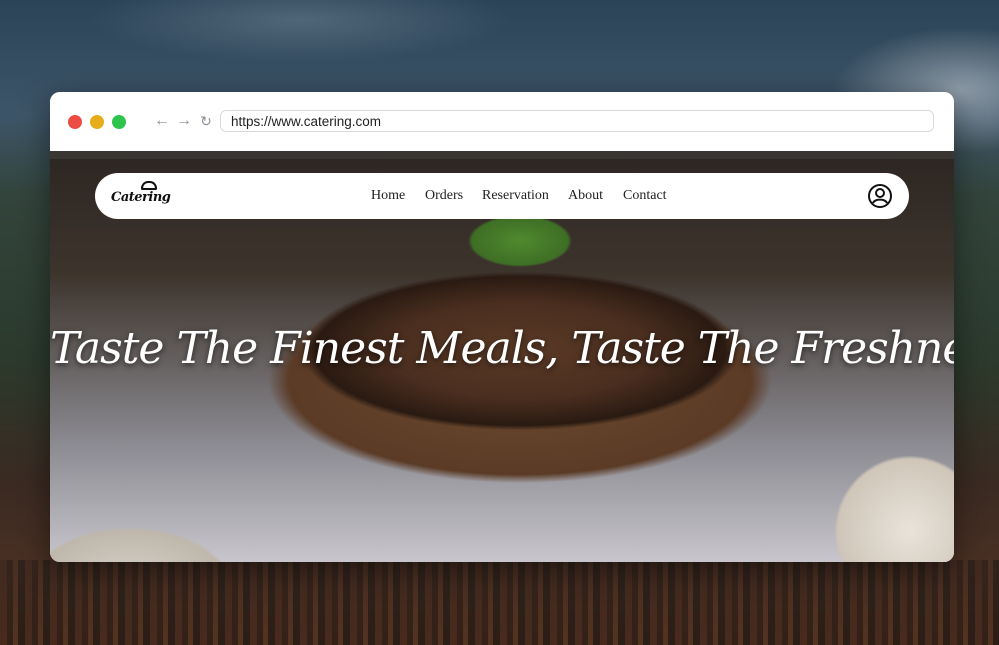 This screenshot has width=999, height=645. What do you see at coordinates (149, 185) in the screenshot?
I see `chef-hat-icon` at bounding box center [149, 185].